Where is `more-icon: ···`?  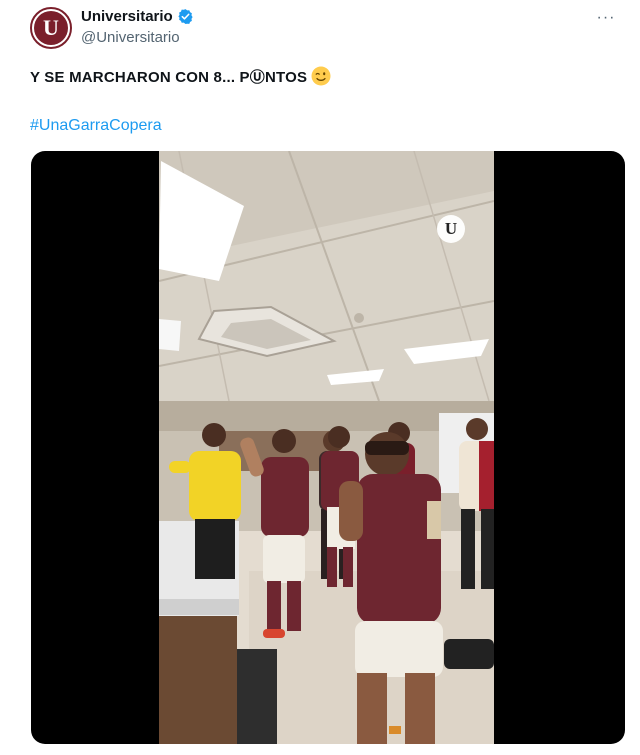 more-icon: ··· is located at coordinates (606, 17).